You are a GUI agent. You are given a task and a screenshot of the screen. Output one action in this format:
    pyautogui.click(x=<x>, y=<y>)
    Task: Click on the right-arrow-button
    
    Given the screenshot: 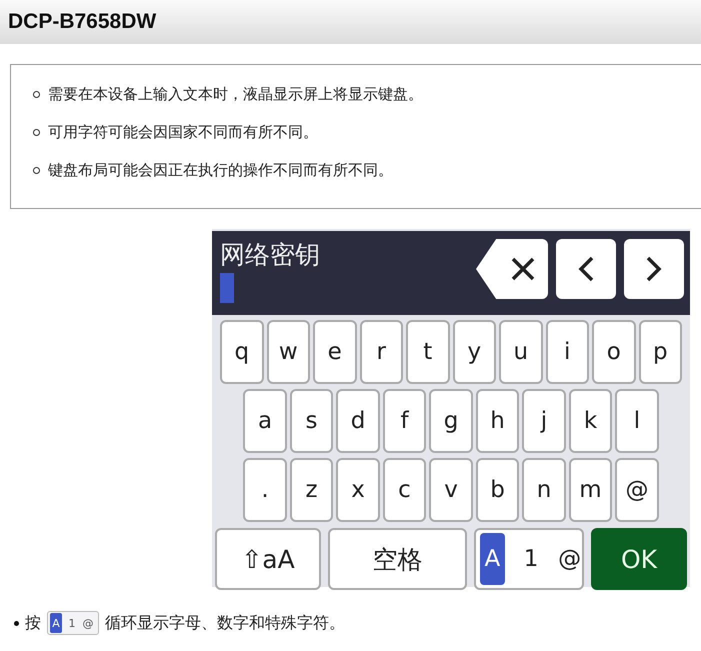 What is the action you would take?
    pyautogui.click(x=654, y=269)
    